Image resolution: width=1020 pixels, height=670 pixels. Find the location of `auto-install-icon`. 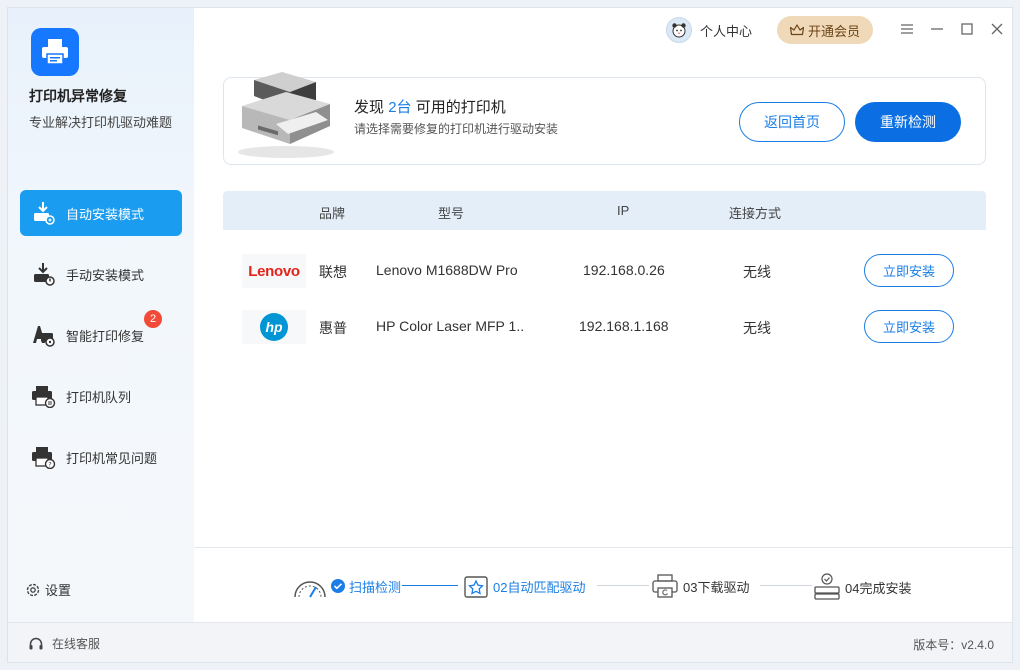

auto-install-icon is located at coordinates (43, 213).